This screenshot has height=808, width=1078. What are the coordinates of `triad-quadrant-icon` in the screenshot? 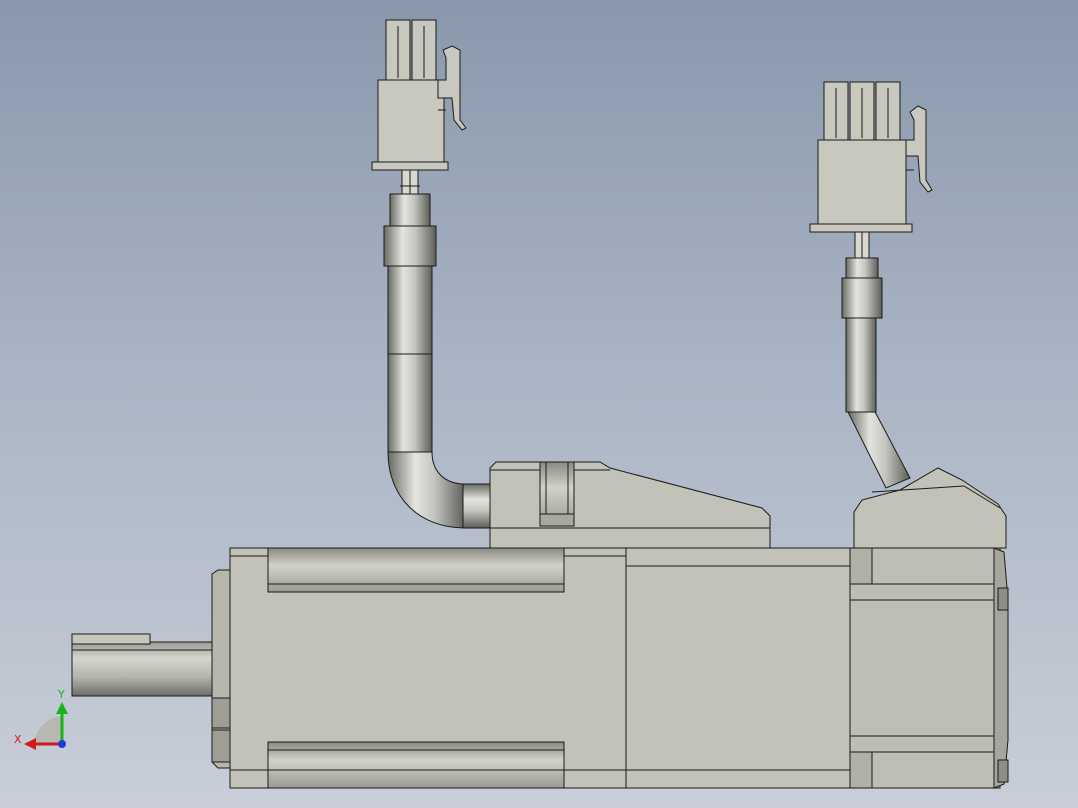 It's located at (48, 730).